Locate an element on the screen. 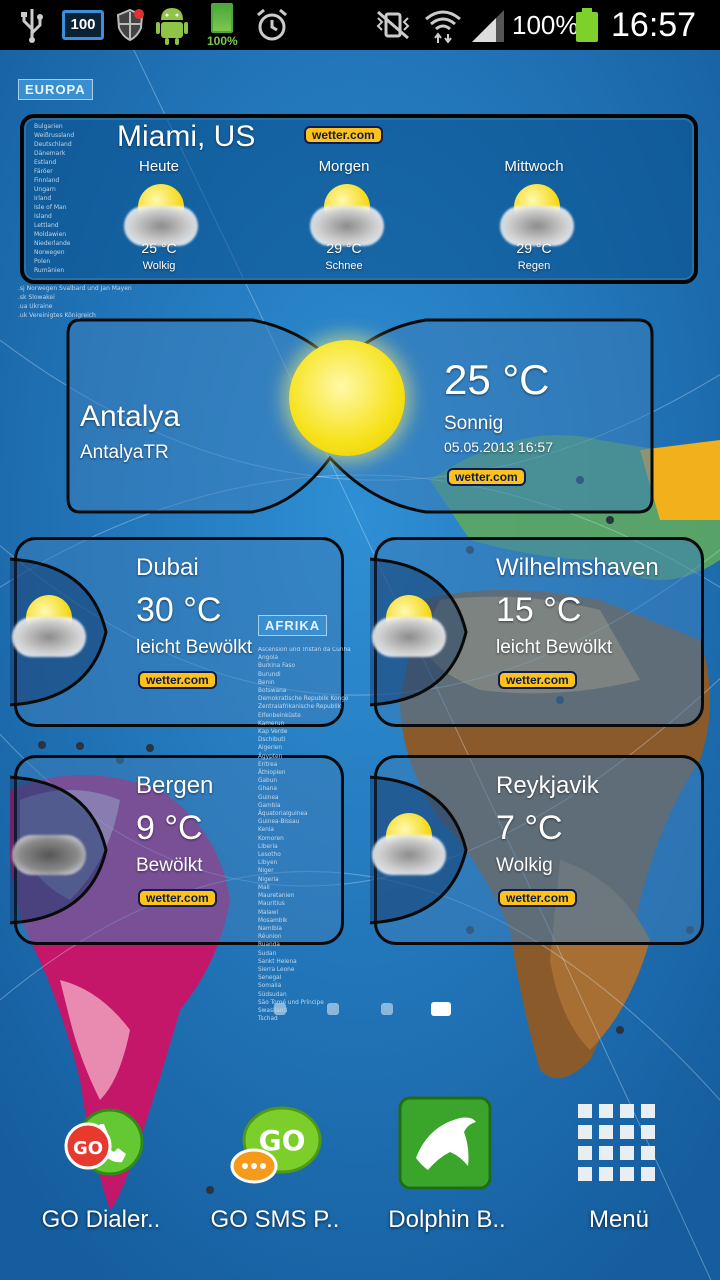  dock: GO GO Dialer.. GO GO SMS P.. Dolphin B.. is located at coordinates (360, 1175).